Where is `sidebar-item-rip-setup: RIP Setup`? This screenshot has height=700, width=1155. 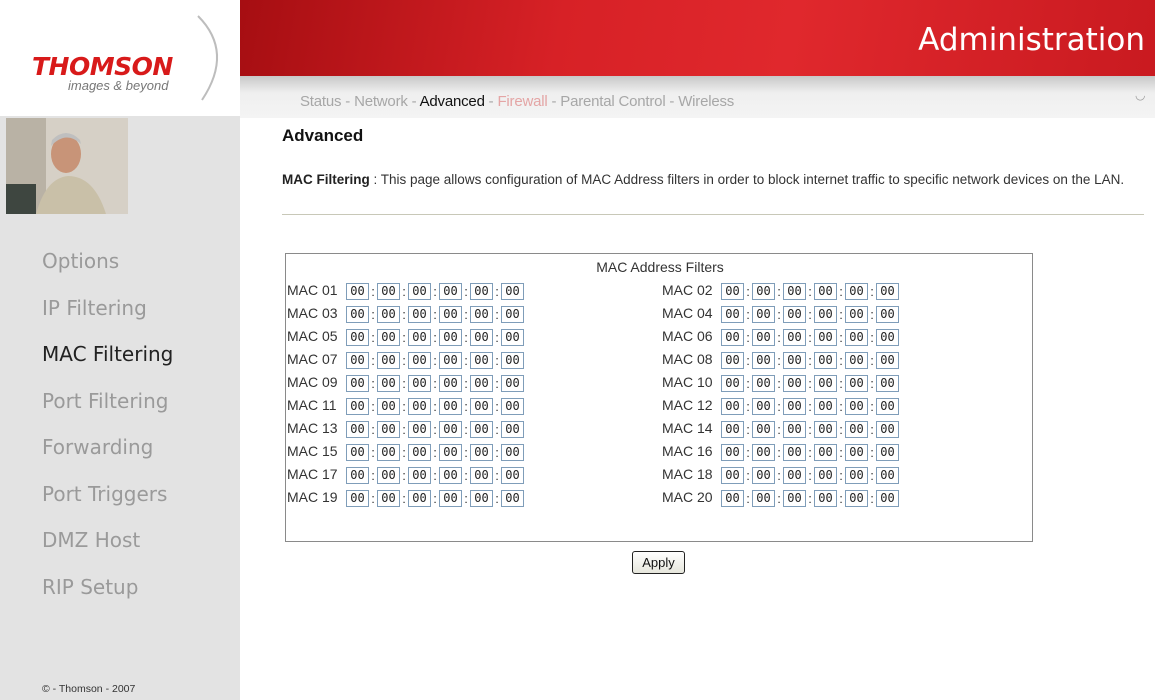 sidebar-item-rip-setup: RIP Setup is located at coordinates (107, 595).